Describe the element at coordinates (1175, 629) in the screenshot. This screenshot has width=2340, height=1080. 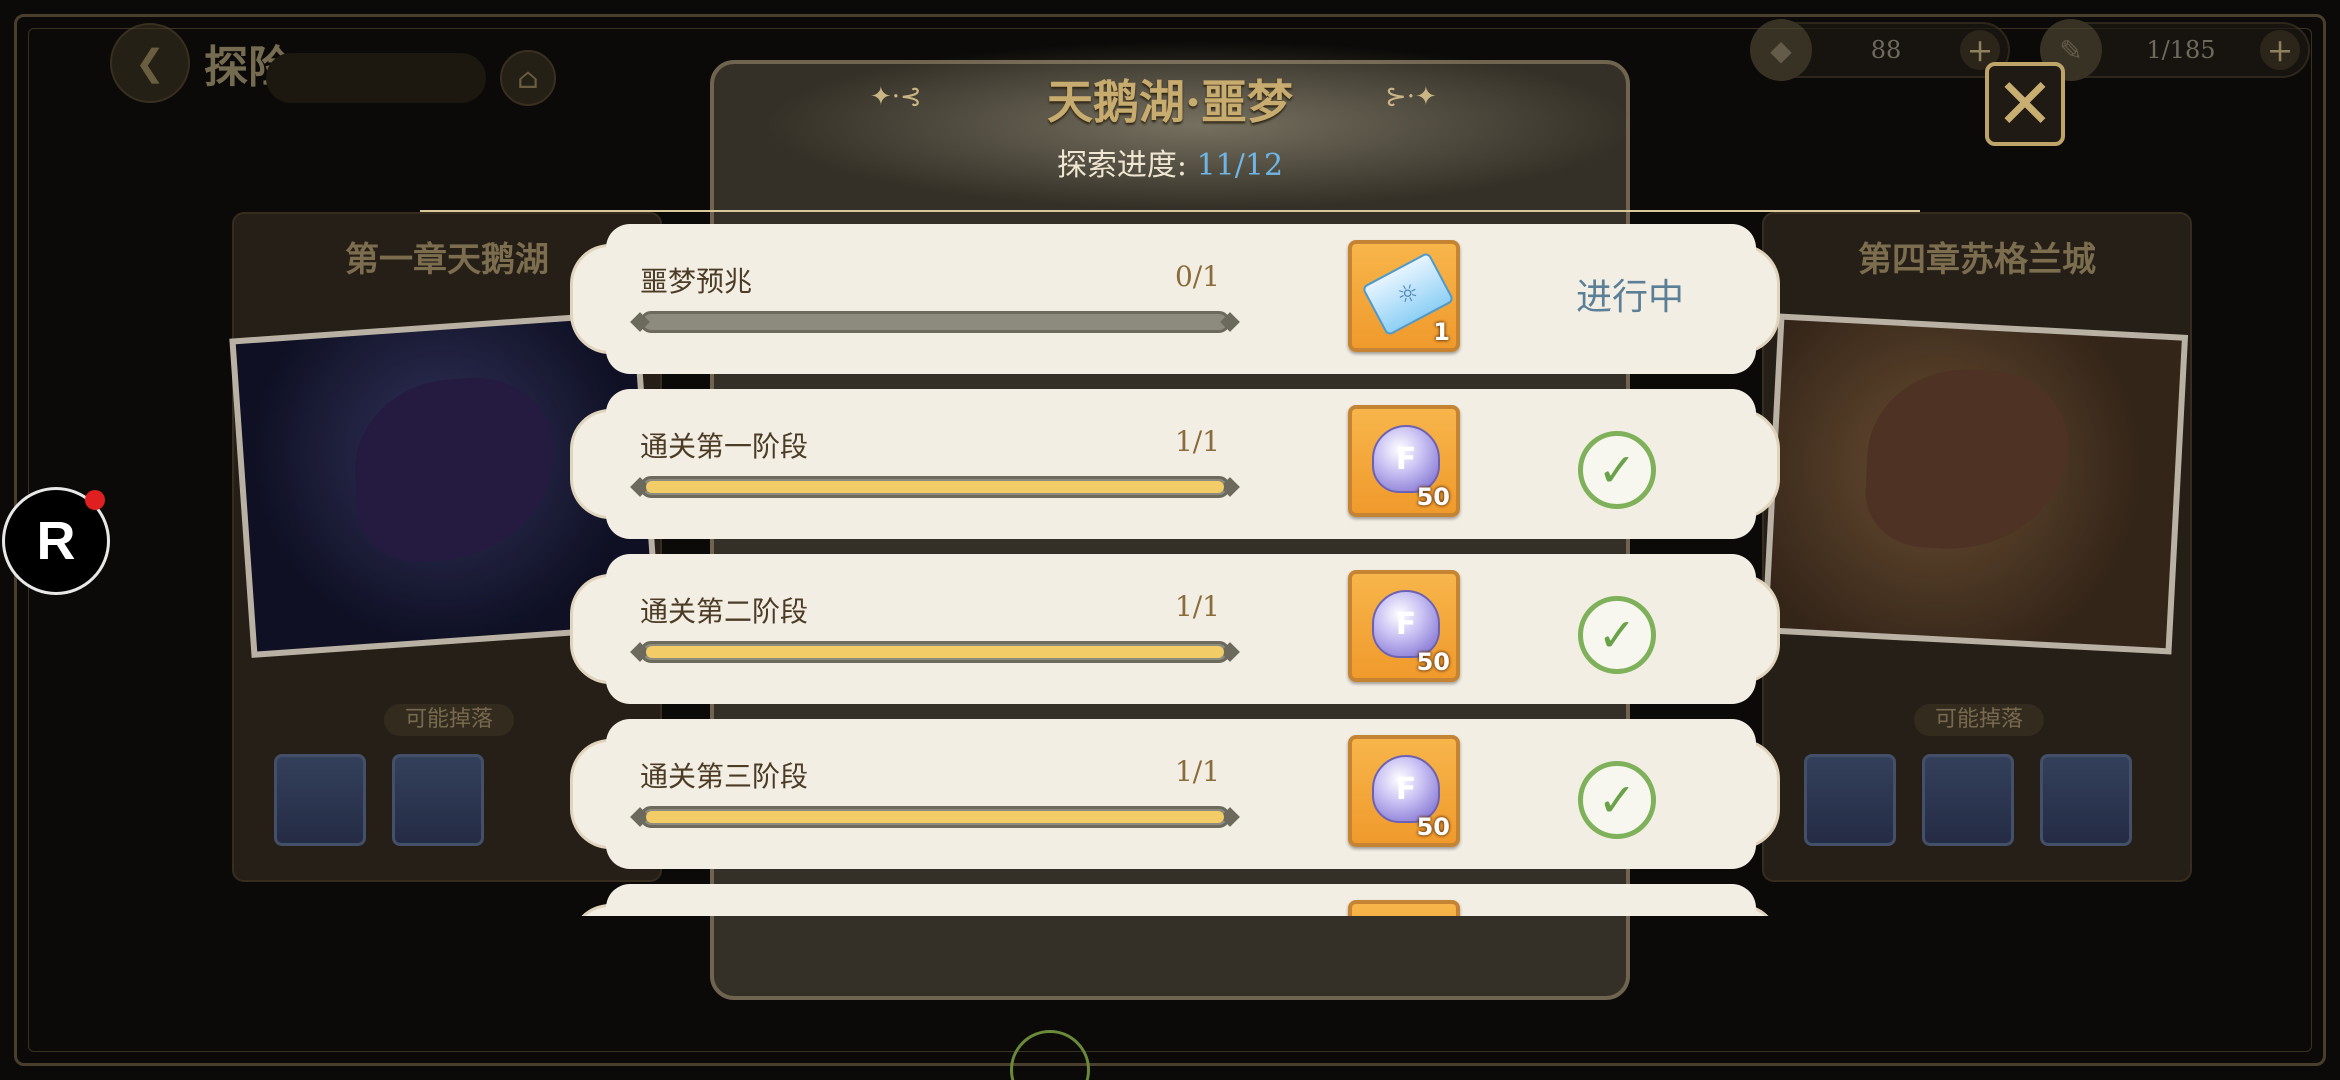
I see `quest-row: 通关第二阶段 1/1 F 50 ✓` at that location.